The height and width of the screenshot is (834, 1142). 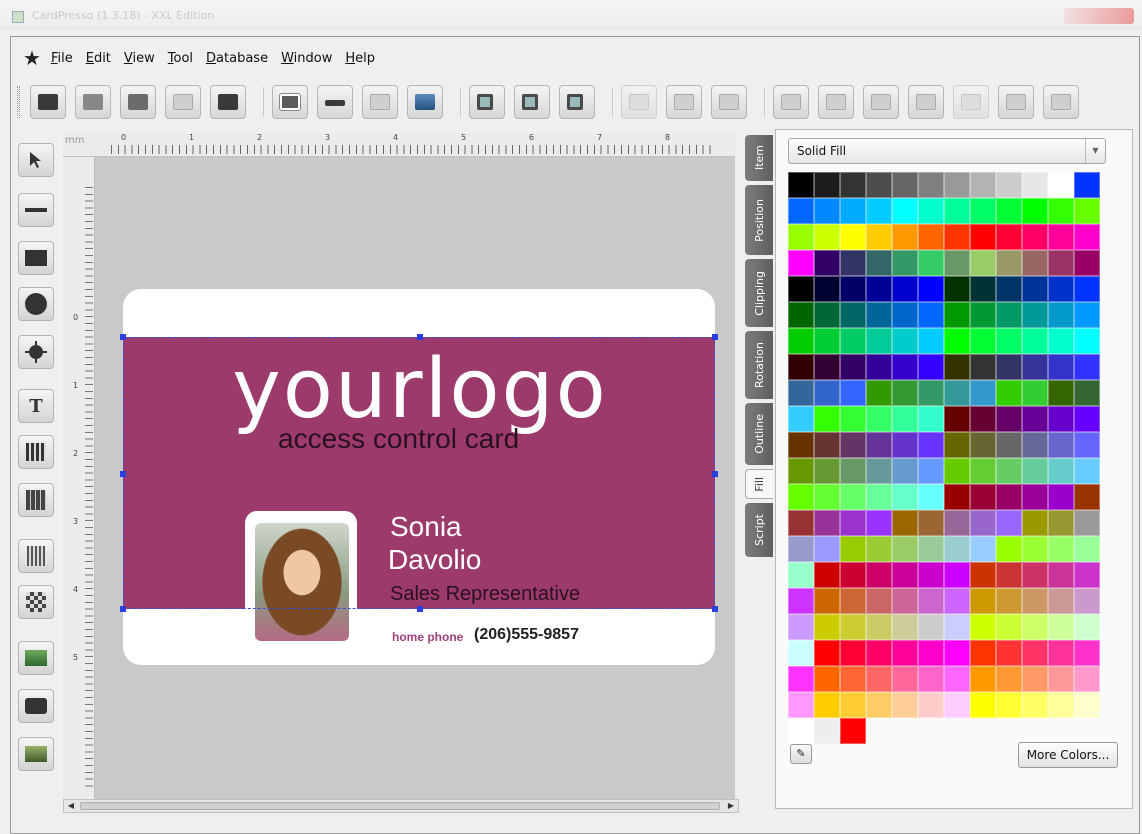 I want to click on print-icon, so click(x=228, y=102).